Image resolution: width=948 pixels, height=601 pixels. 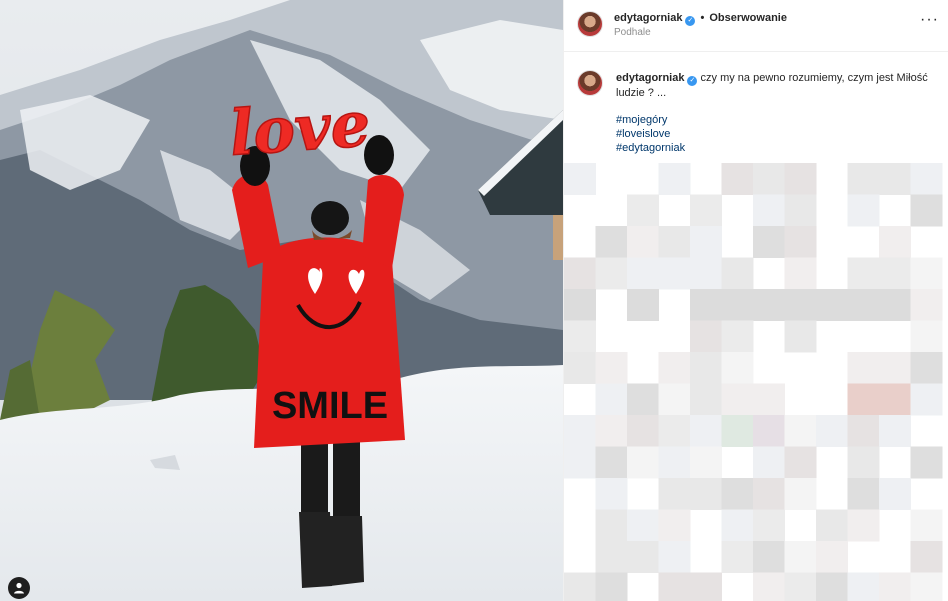 I want to click on hashtag-link: #edytagorniak, so click(x=650, y=148).